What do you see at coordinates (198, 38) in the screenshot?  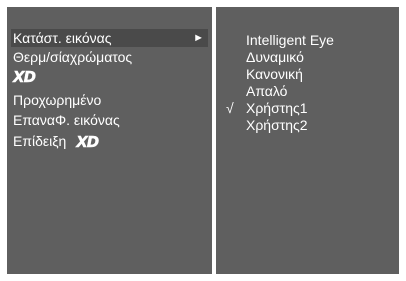 I see `submenu-arrow-icon: ►` at bounding box center [198, 38].